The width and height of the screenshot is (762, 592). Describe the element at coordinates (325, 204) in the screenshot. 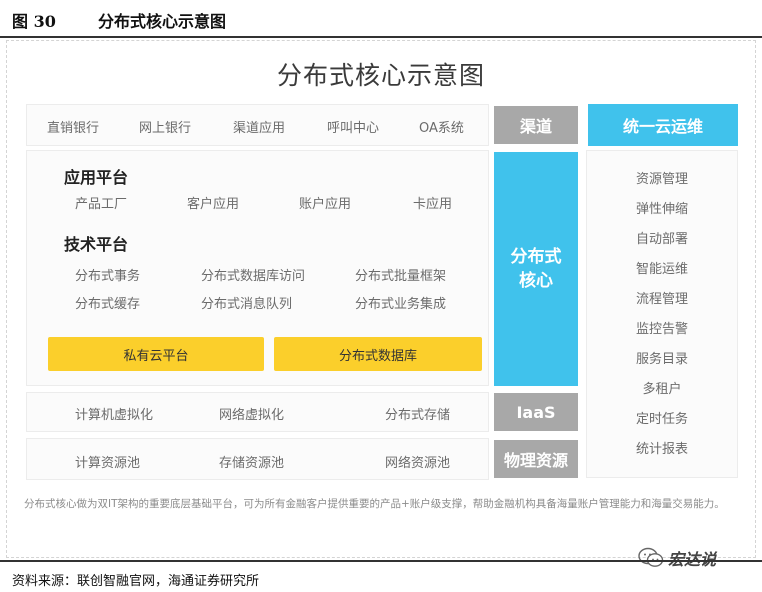

I see `app-platform-item: 账户应用` at that location.